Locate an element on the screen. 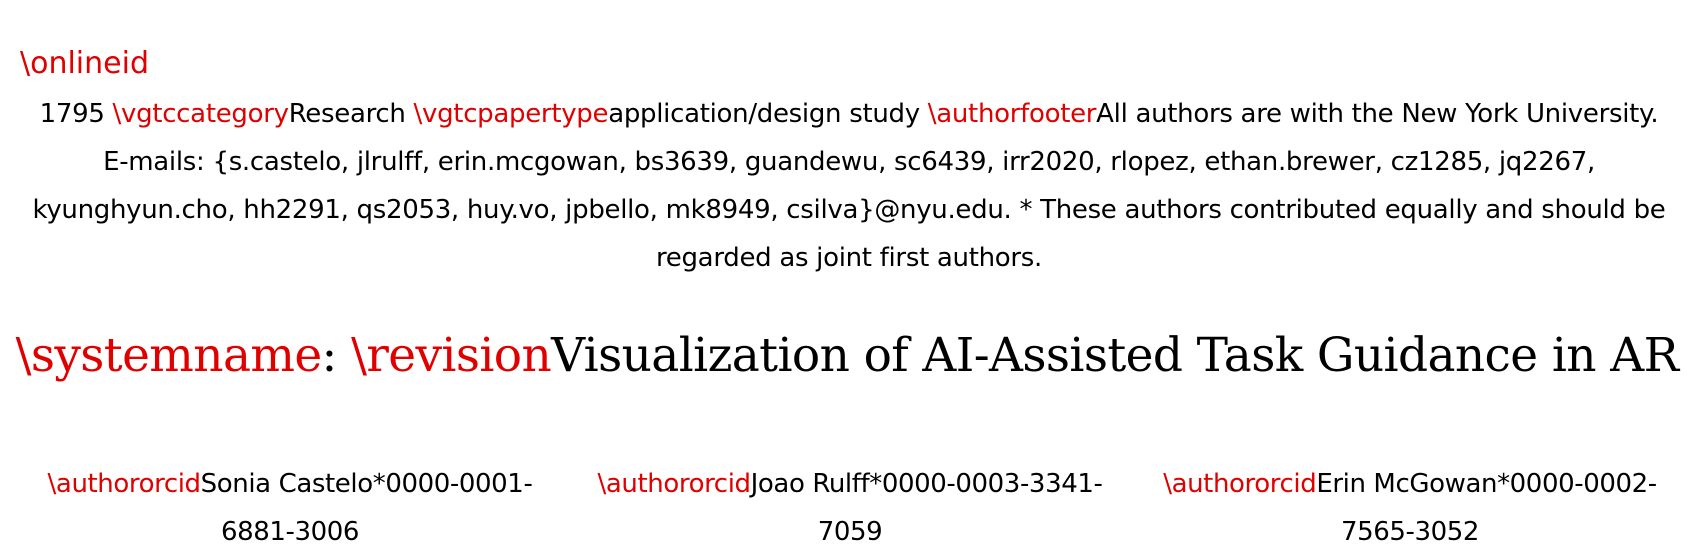 This screenshot has width=1694, height=556. paper-type-command: \vgtcpapertype is located at coordinates (511, 114).